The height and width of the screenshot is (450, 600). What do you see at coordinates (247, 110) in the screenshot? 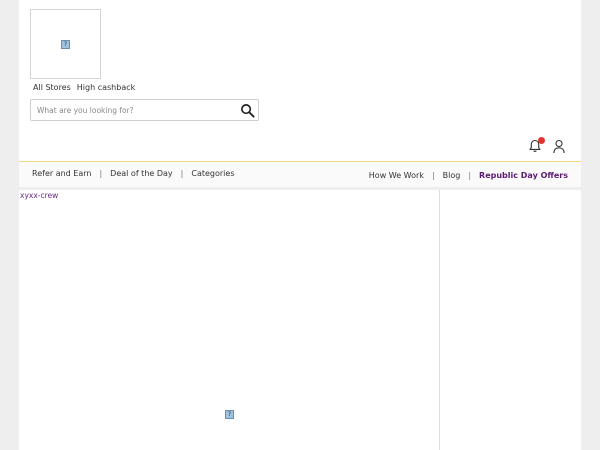
I see `search-icon` at bounding box center [247, 110].